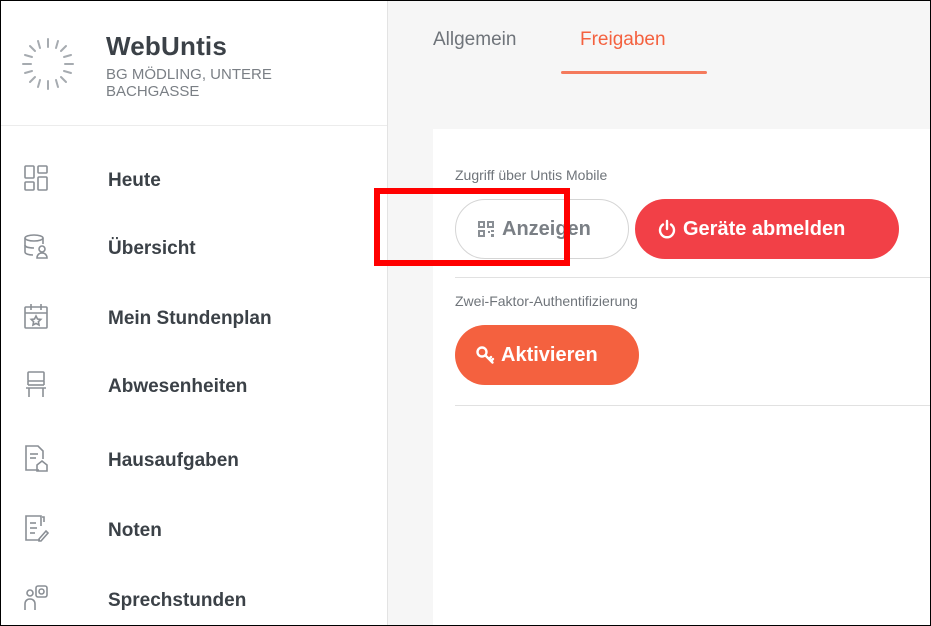  Describe the element at coordinates (48, 64) in the screenshot. I see `webuntis-logo-icon` at that location.